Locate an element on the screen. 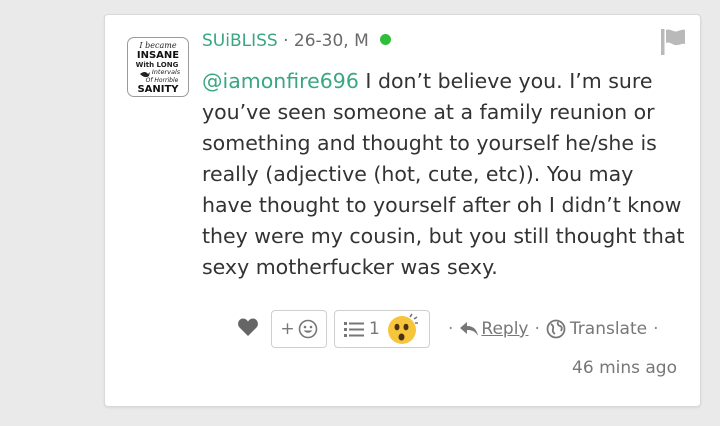 This screenshot has height=426, width=720. like-button is located at coordinates (248, 329).